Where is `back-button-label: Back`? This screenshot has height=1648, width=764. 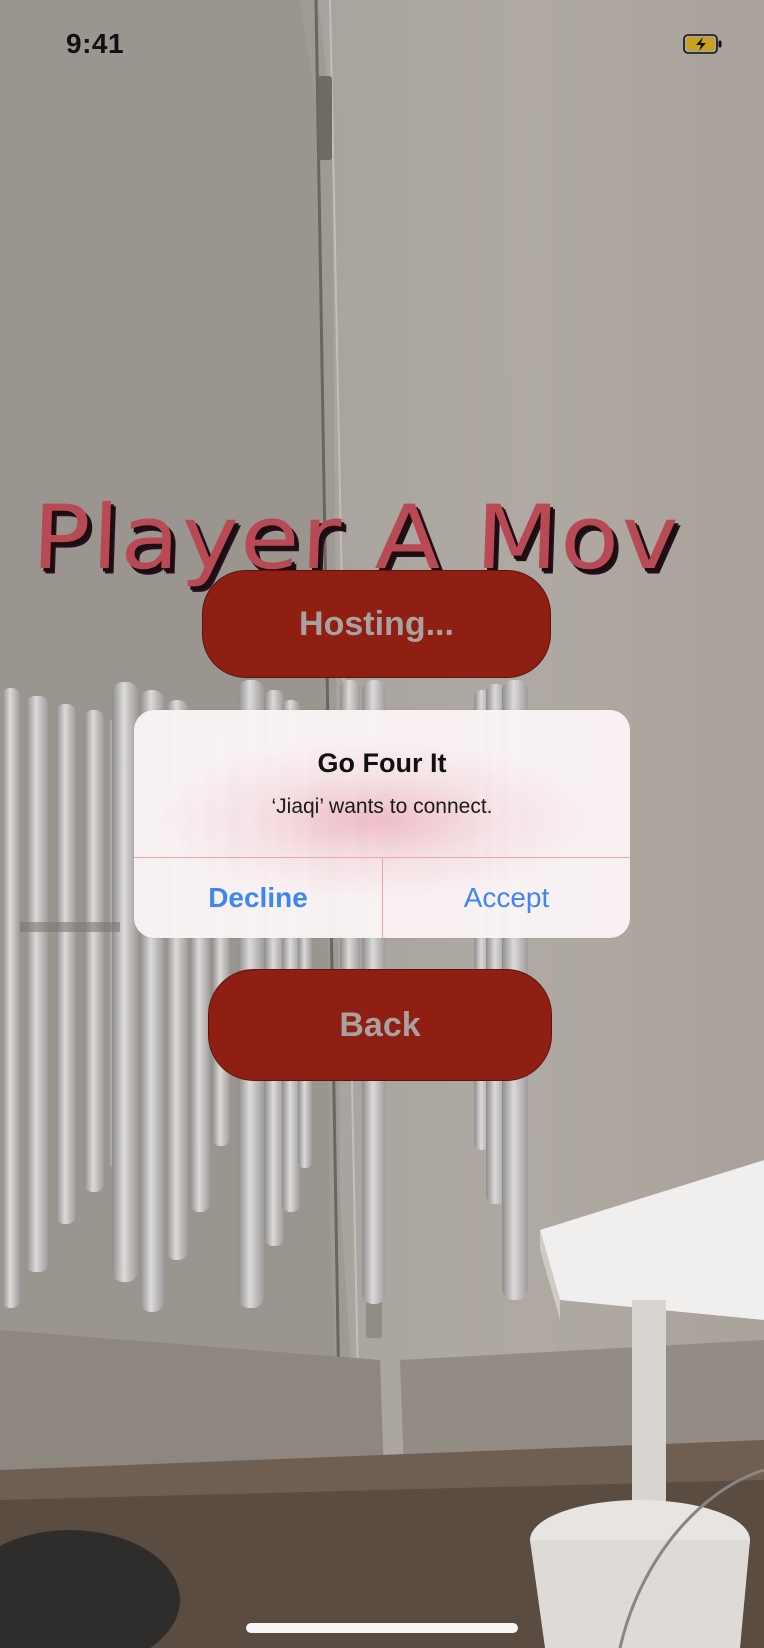 back-button-label: Back is located at coordinates (380, 1024).